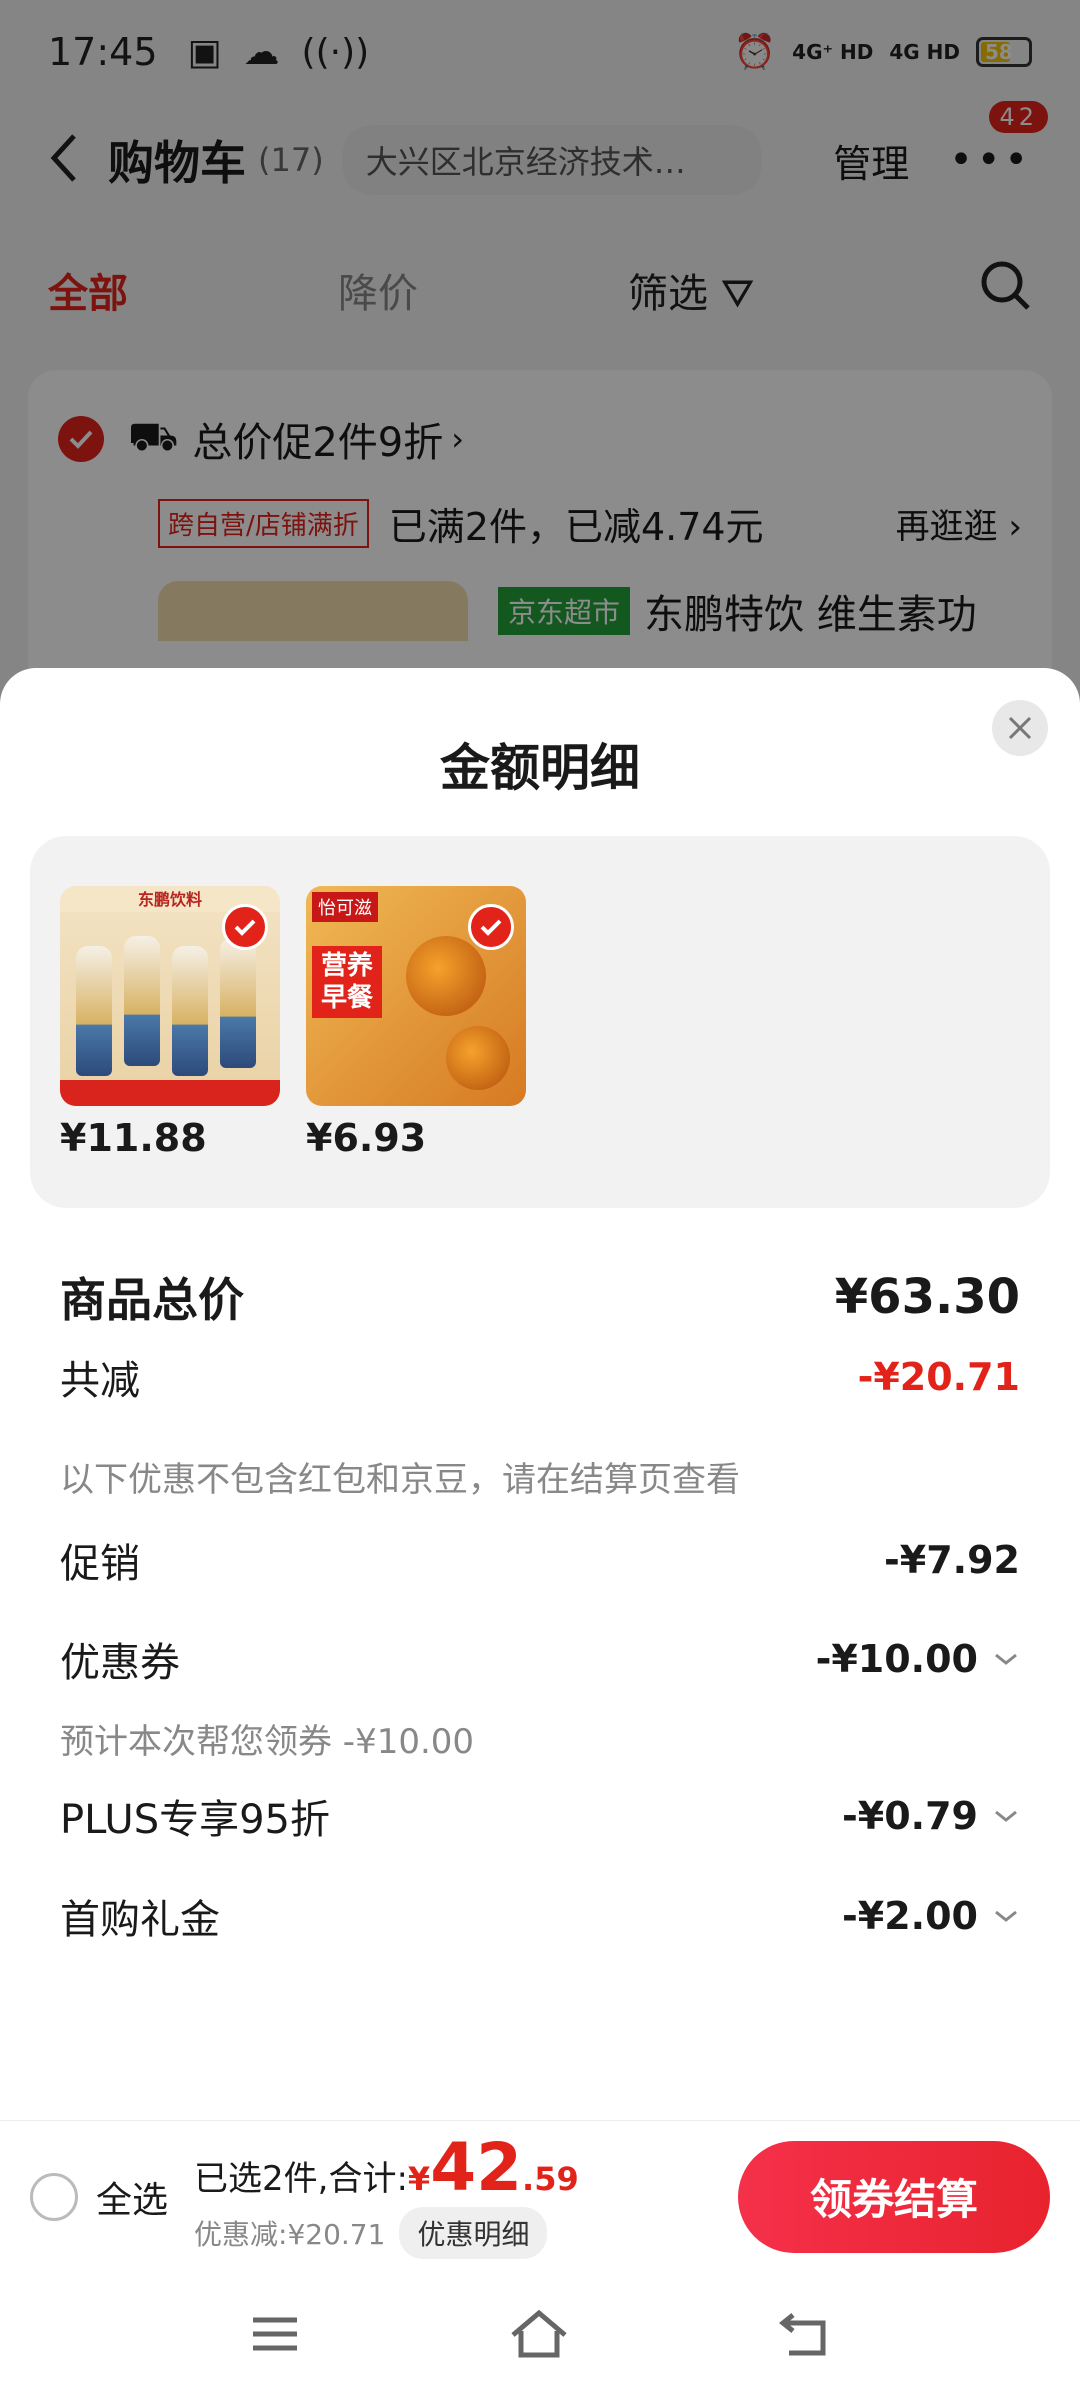 The width and height of the screenshot is (1080, 2400). I want to click on coupon-value-group: -¥10.00, so click(918, 1659).